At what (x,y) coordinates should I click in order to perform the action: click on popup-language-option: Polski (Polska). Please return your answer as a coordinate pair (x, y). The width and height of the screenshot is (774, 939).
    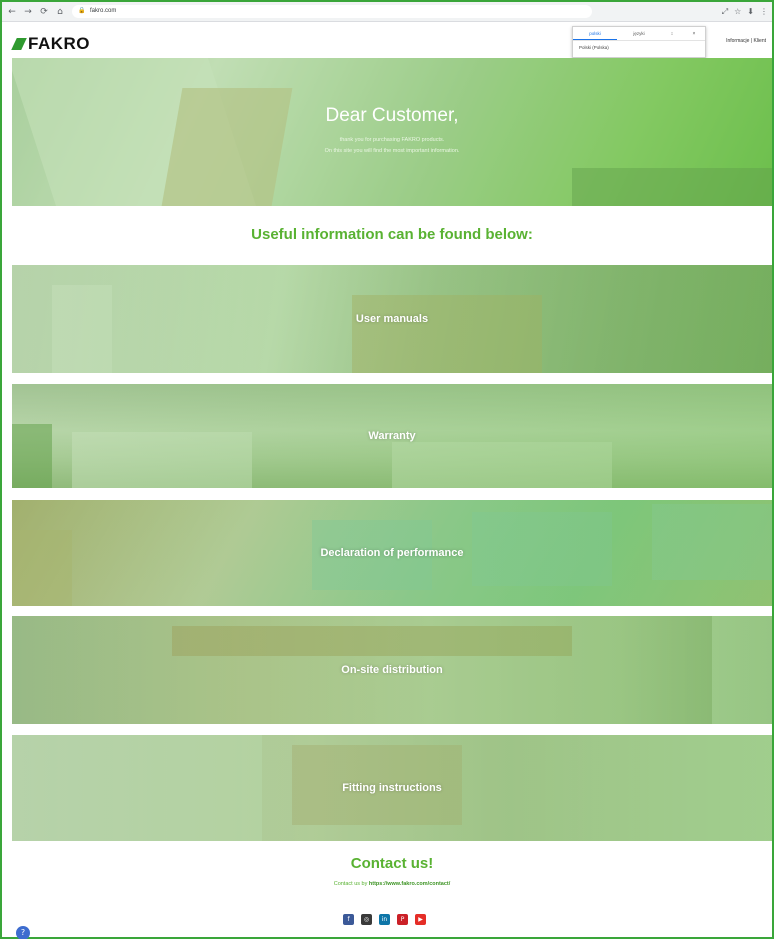
    Looking at the image, I should click on (639, 47).